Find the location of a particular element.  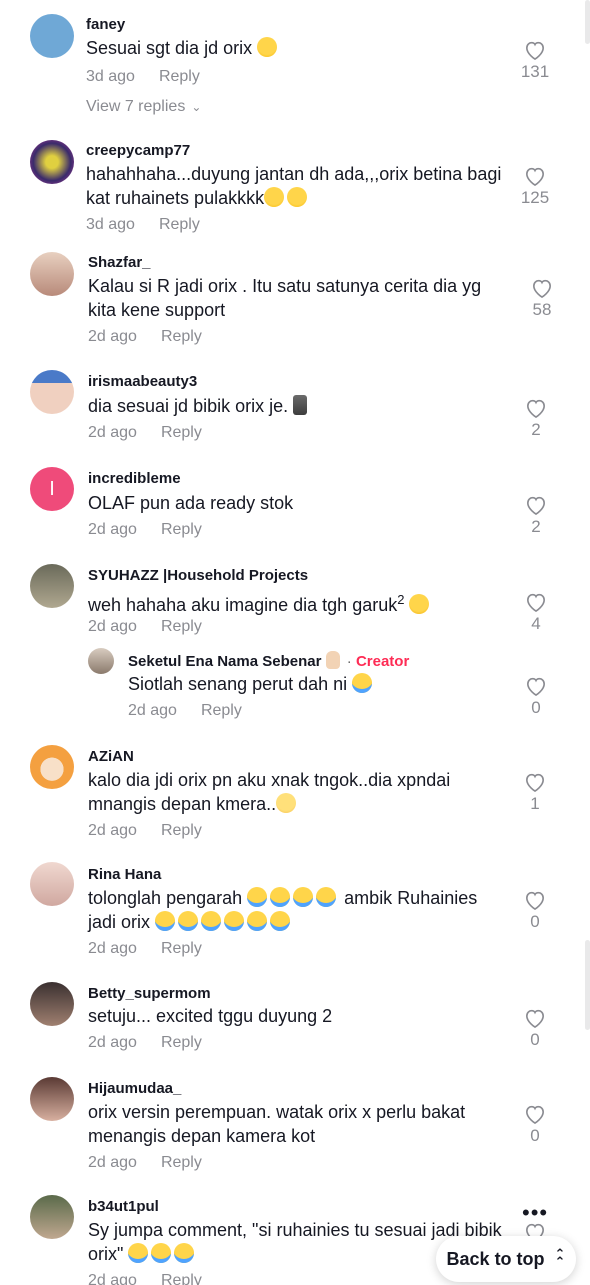

comment-username: incredibleme is located at coordinates (134, 478).